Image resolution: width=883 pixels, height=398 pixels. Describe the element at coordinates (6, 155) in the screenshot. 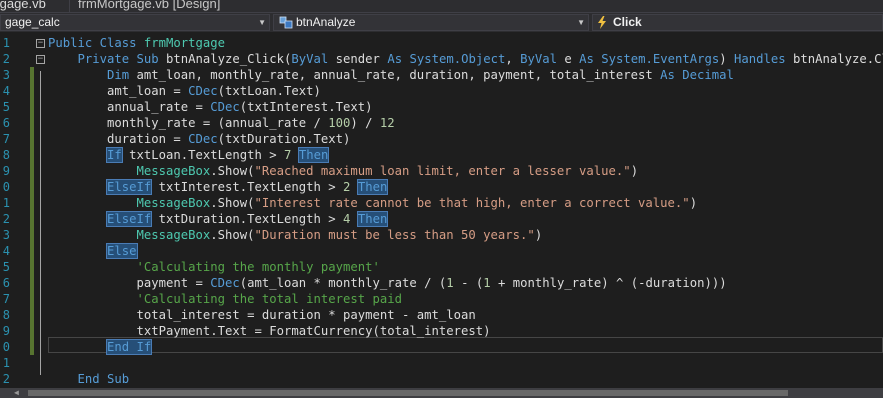

I see `line-number: 8` at that location.